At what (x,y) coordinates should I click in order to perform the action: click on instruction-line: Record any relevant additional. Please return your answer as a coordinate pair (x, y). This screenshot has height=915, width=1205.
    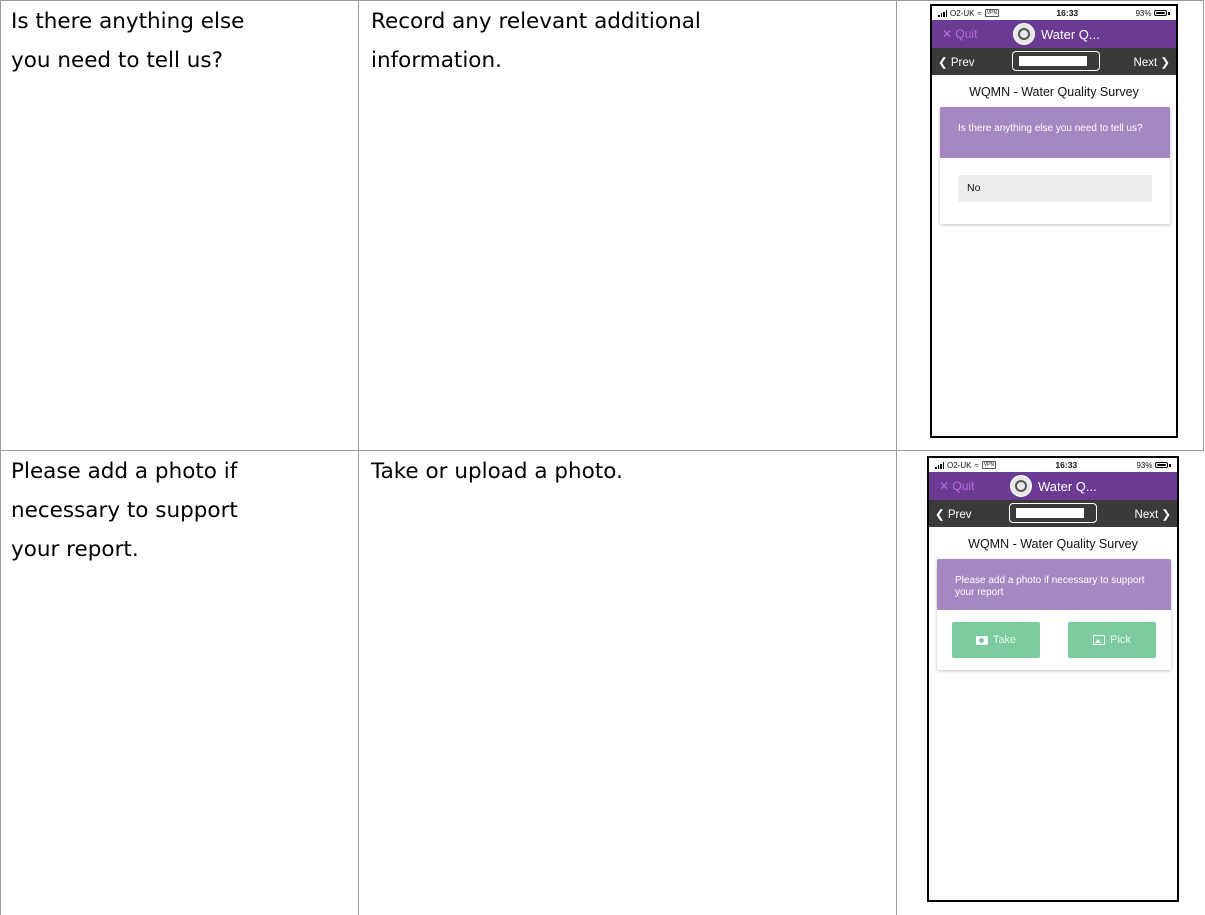
    Looking at the image, I should click on (536, 21).